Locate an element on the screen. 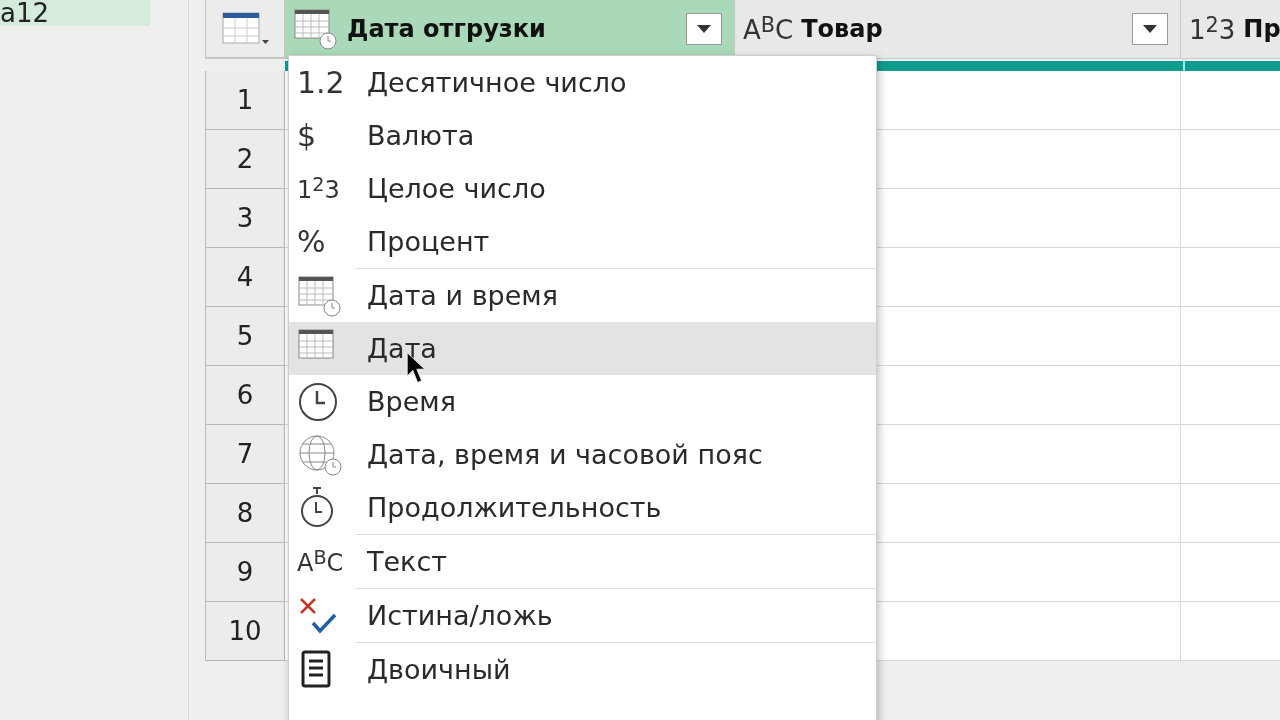 The width and height of the screenshot is (1280, 720). row-number: 10 is located at coordinates (245, 631).